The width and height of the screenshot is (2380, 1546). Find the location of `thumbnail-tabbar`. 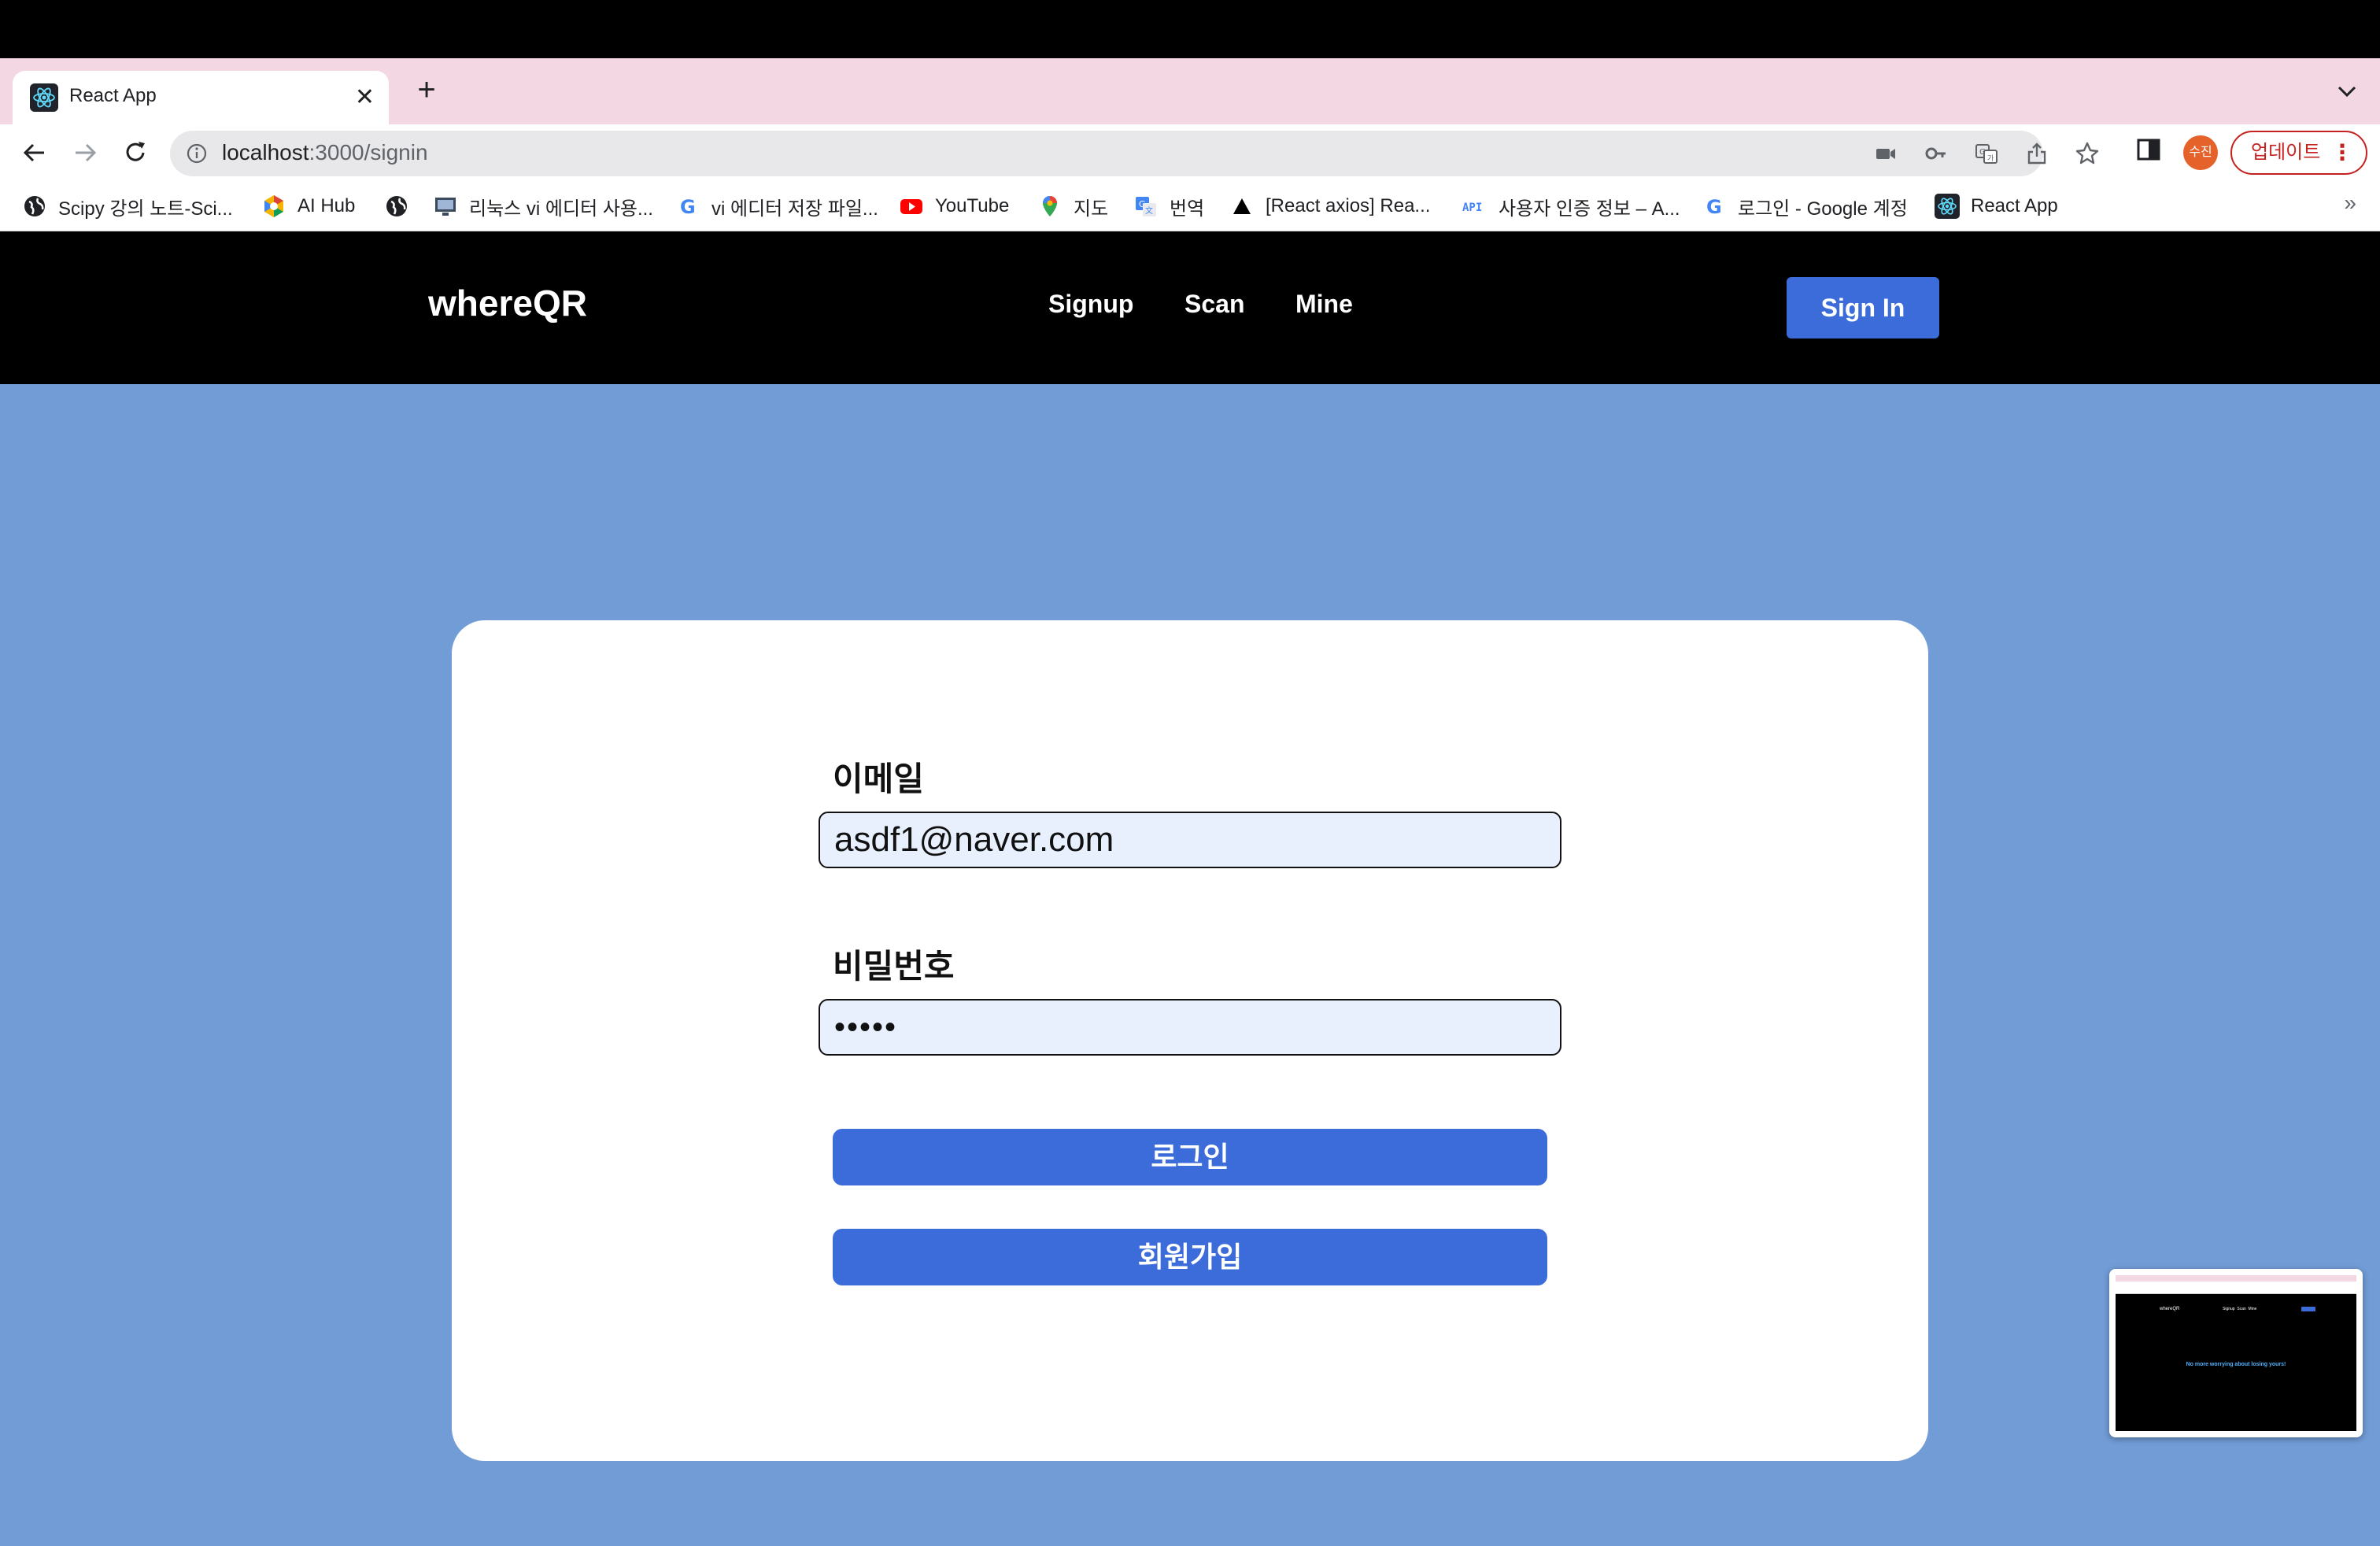

thumbnail-tabbar is located at coordinates (2236, 1278).